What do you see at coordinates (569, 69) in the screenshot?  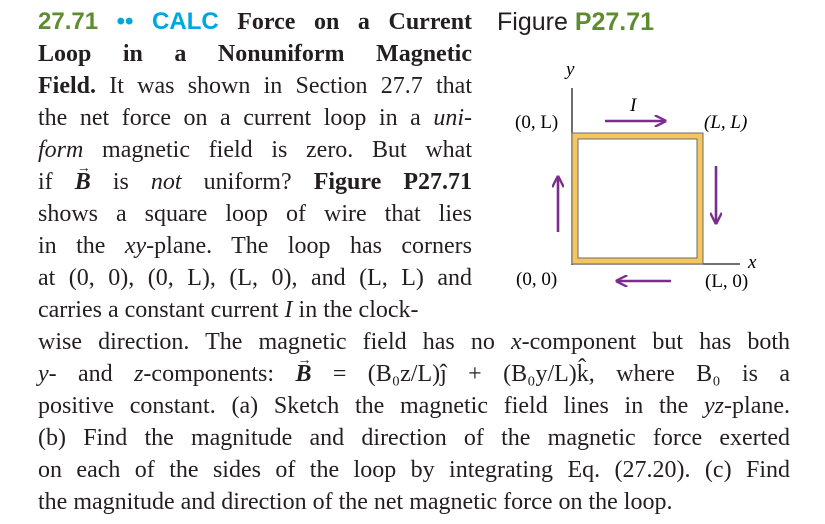 I see `y-axis-label: y` at bounding box center [569, 69].